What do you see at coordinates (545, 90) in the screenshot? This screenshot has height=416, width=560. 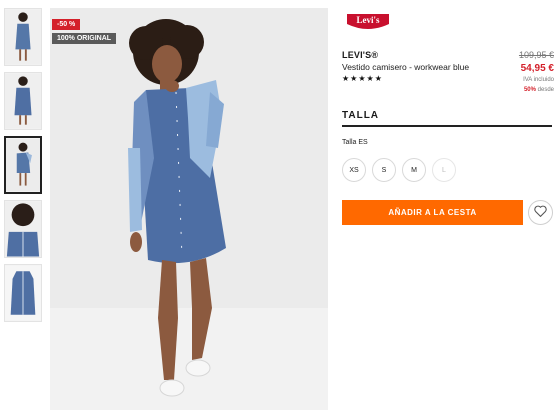 I see `saving-word: desde` at bounding box center [545, 90].